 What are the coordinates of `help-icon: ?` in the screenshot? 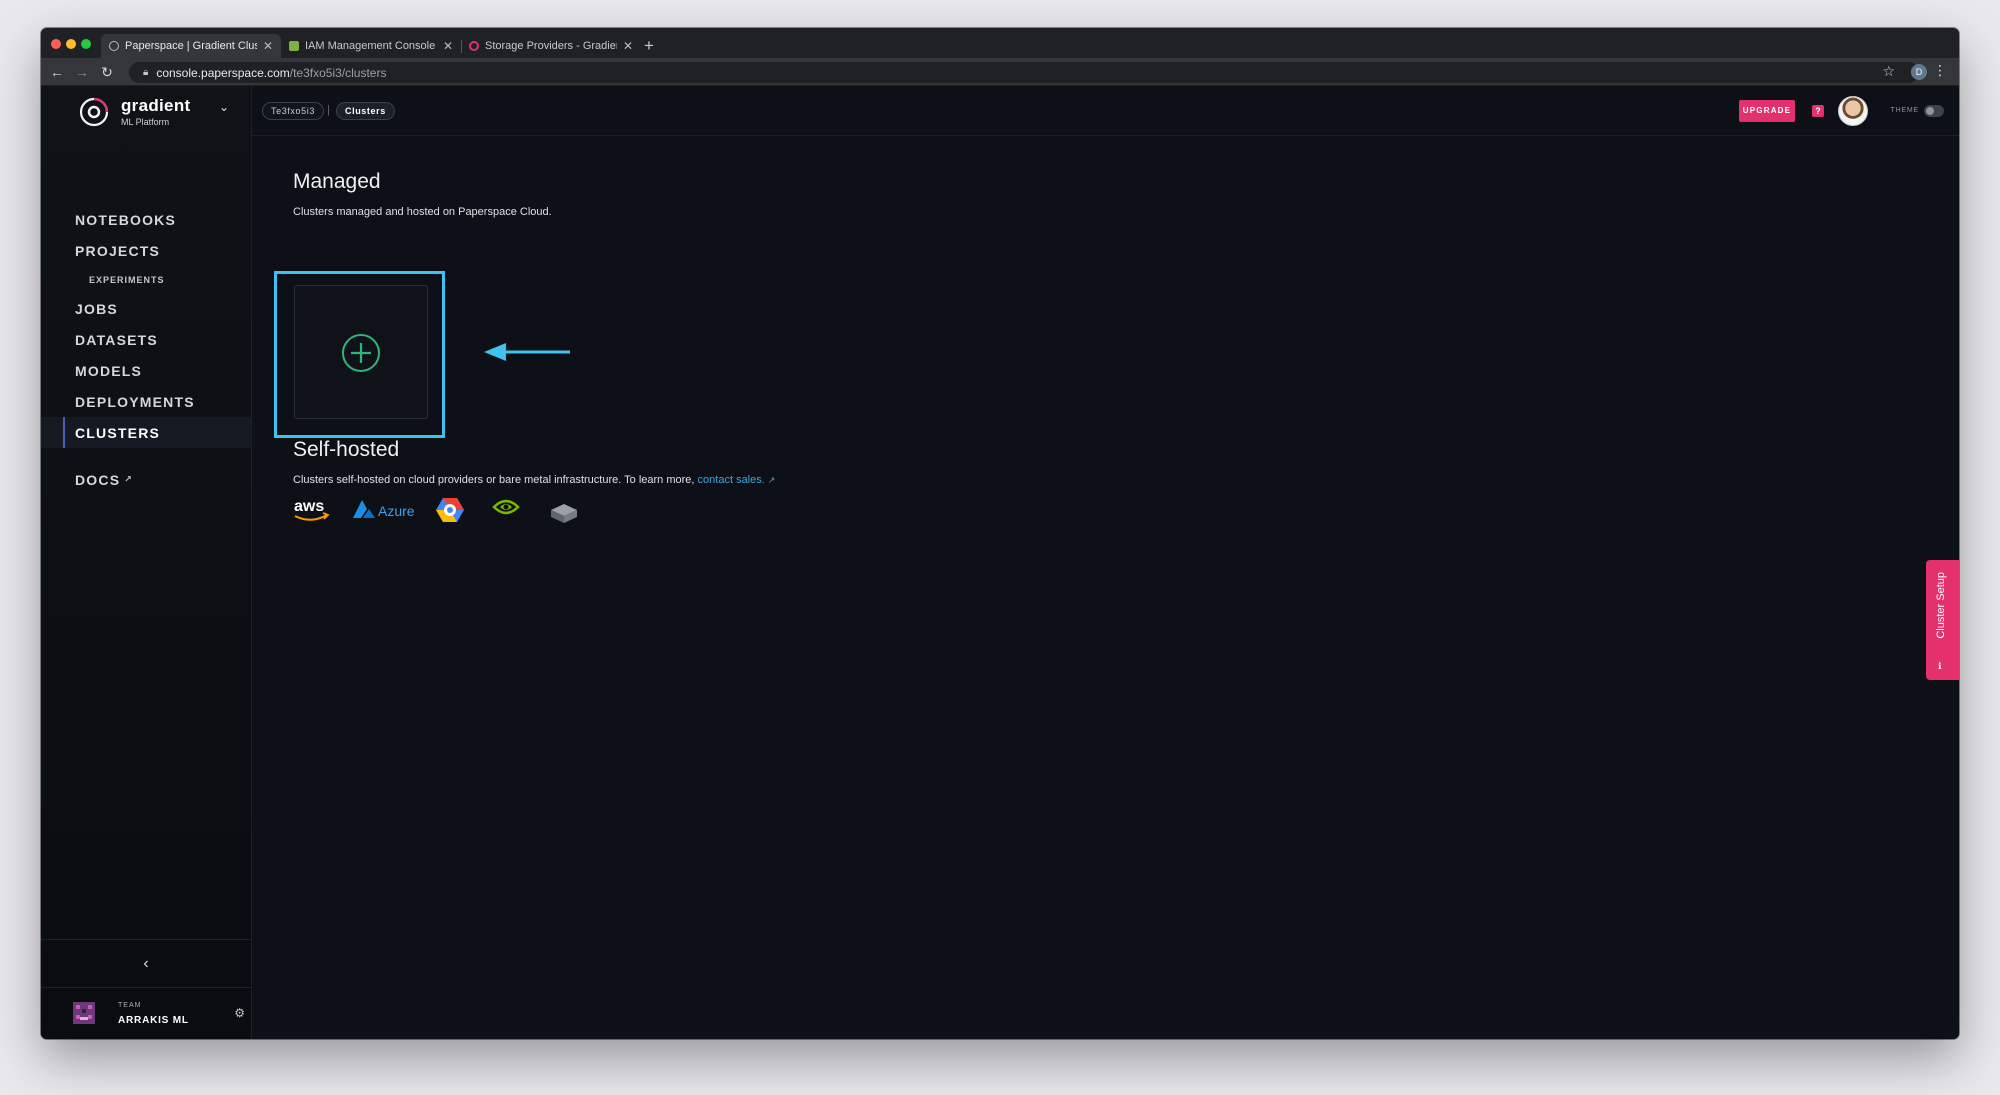 It's located at (1818, 111).